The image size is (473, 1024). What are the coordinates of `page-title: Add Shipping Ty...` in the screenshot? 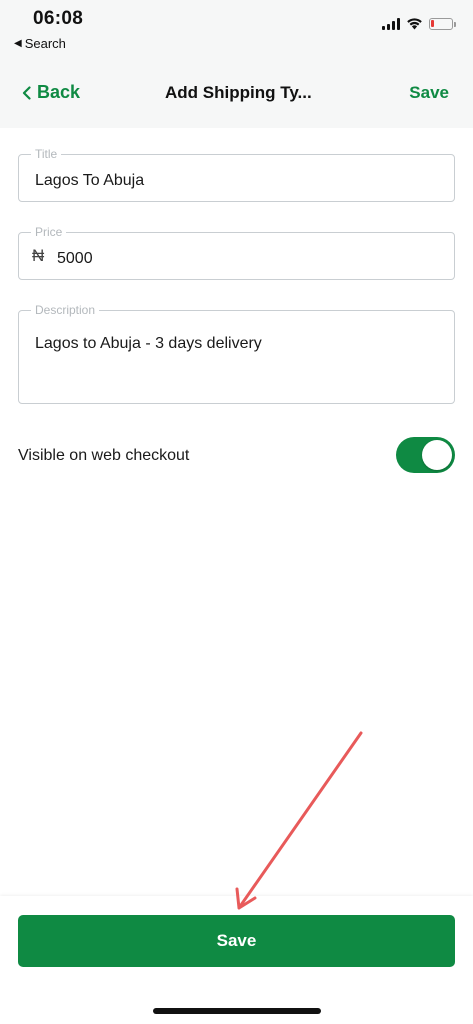 It's located at (238, 92).